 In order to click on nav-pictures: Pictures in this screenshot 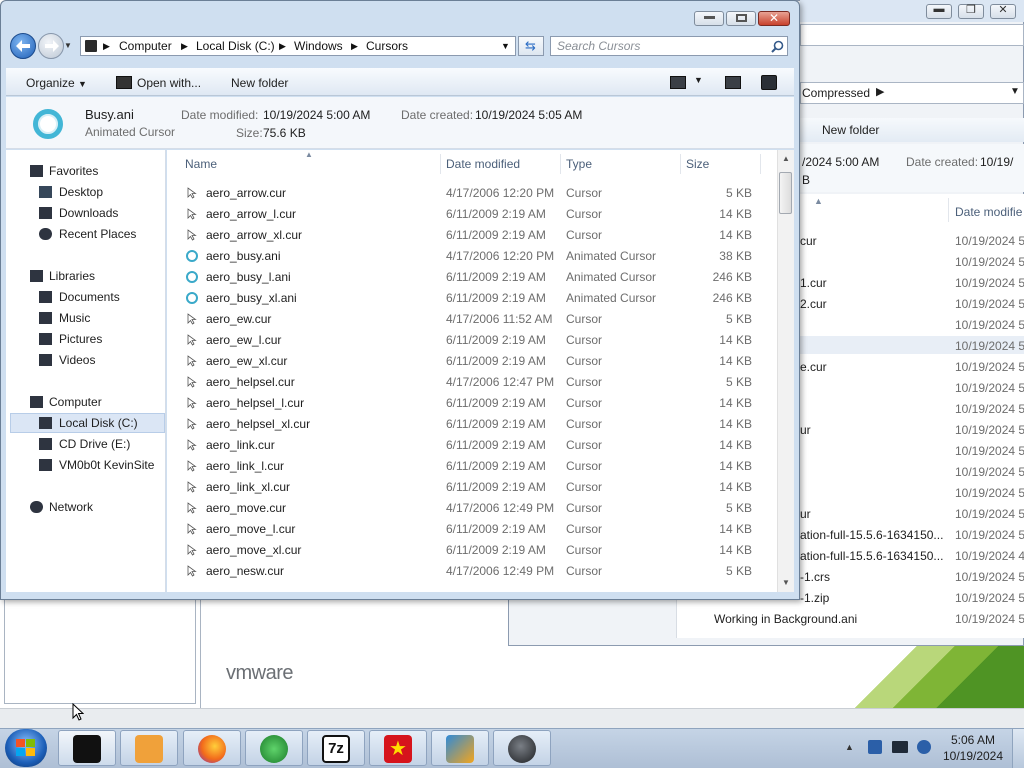, I will do `click(90, 339)`.